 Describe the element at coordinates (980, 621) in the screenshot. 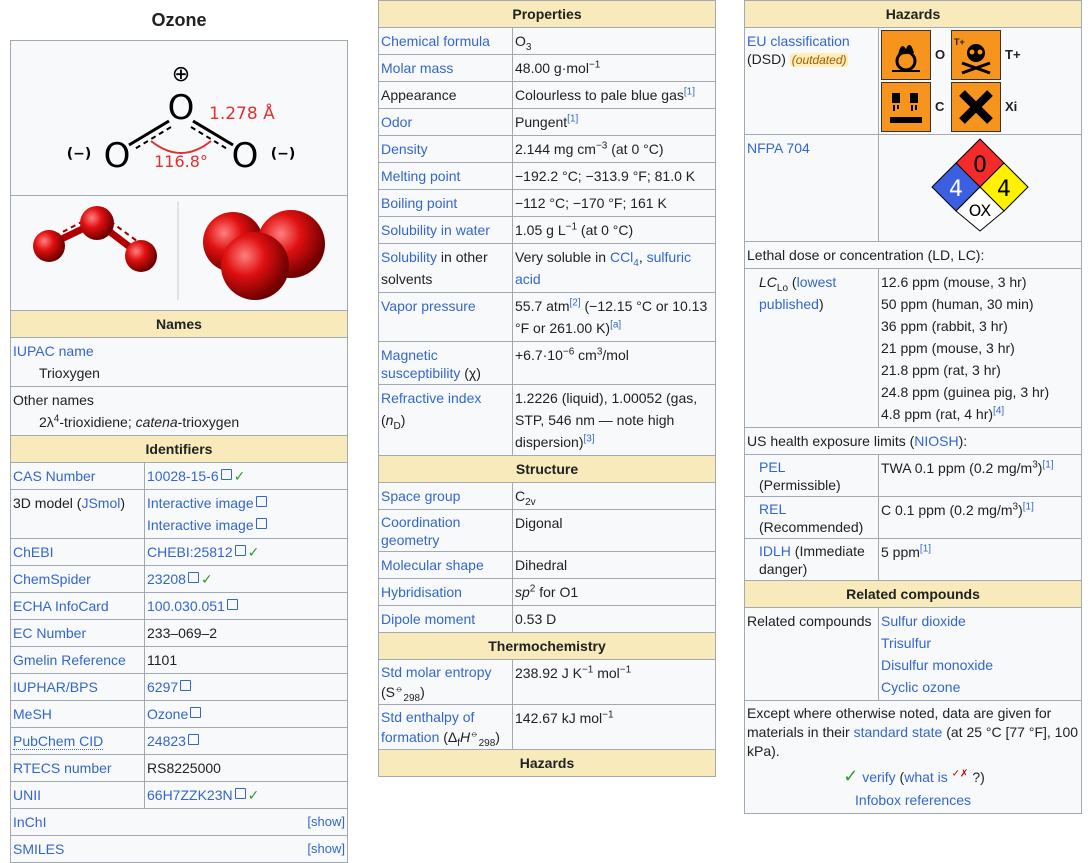

I see `sulfur-dioxide-link: Sulfur dioxide` at that location.